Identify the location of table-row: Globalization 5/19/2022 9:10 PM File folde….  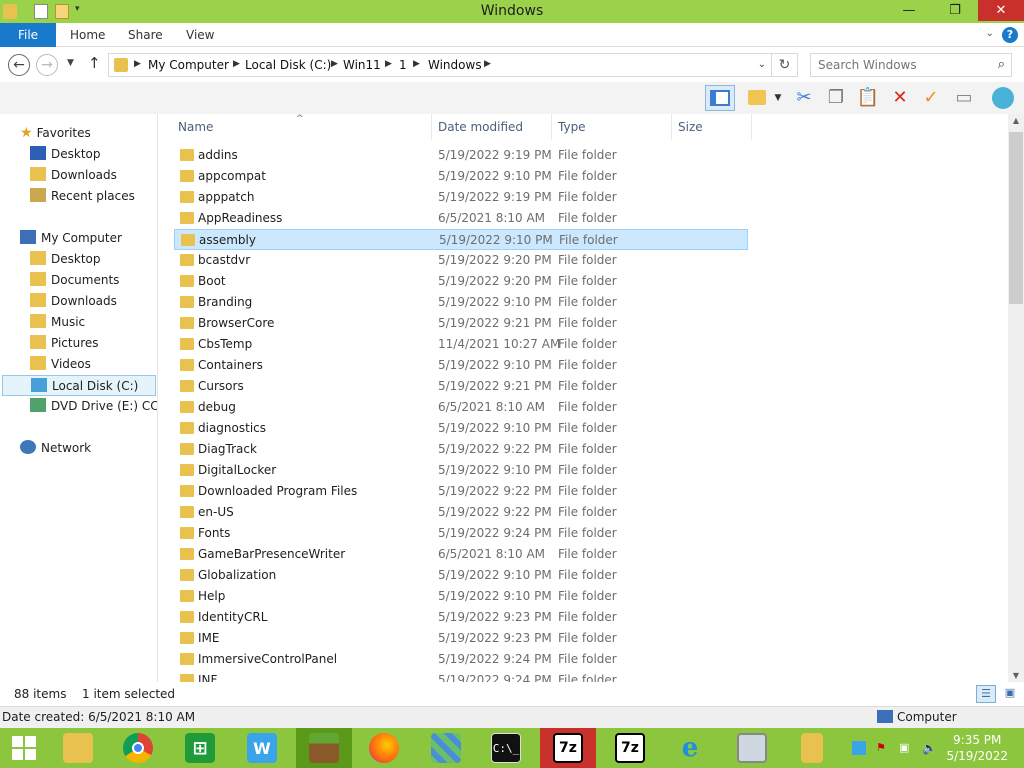
(461, 575).